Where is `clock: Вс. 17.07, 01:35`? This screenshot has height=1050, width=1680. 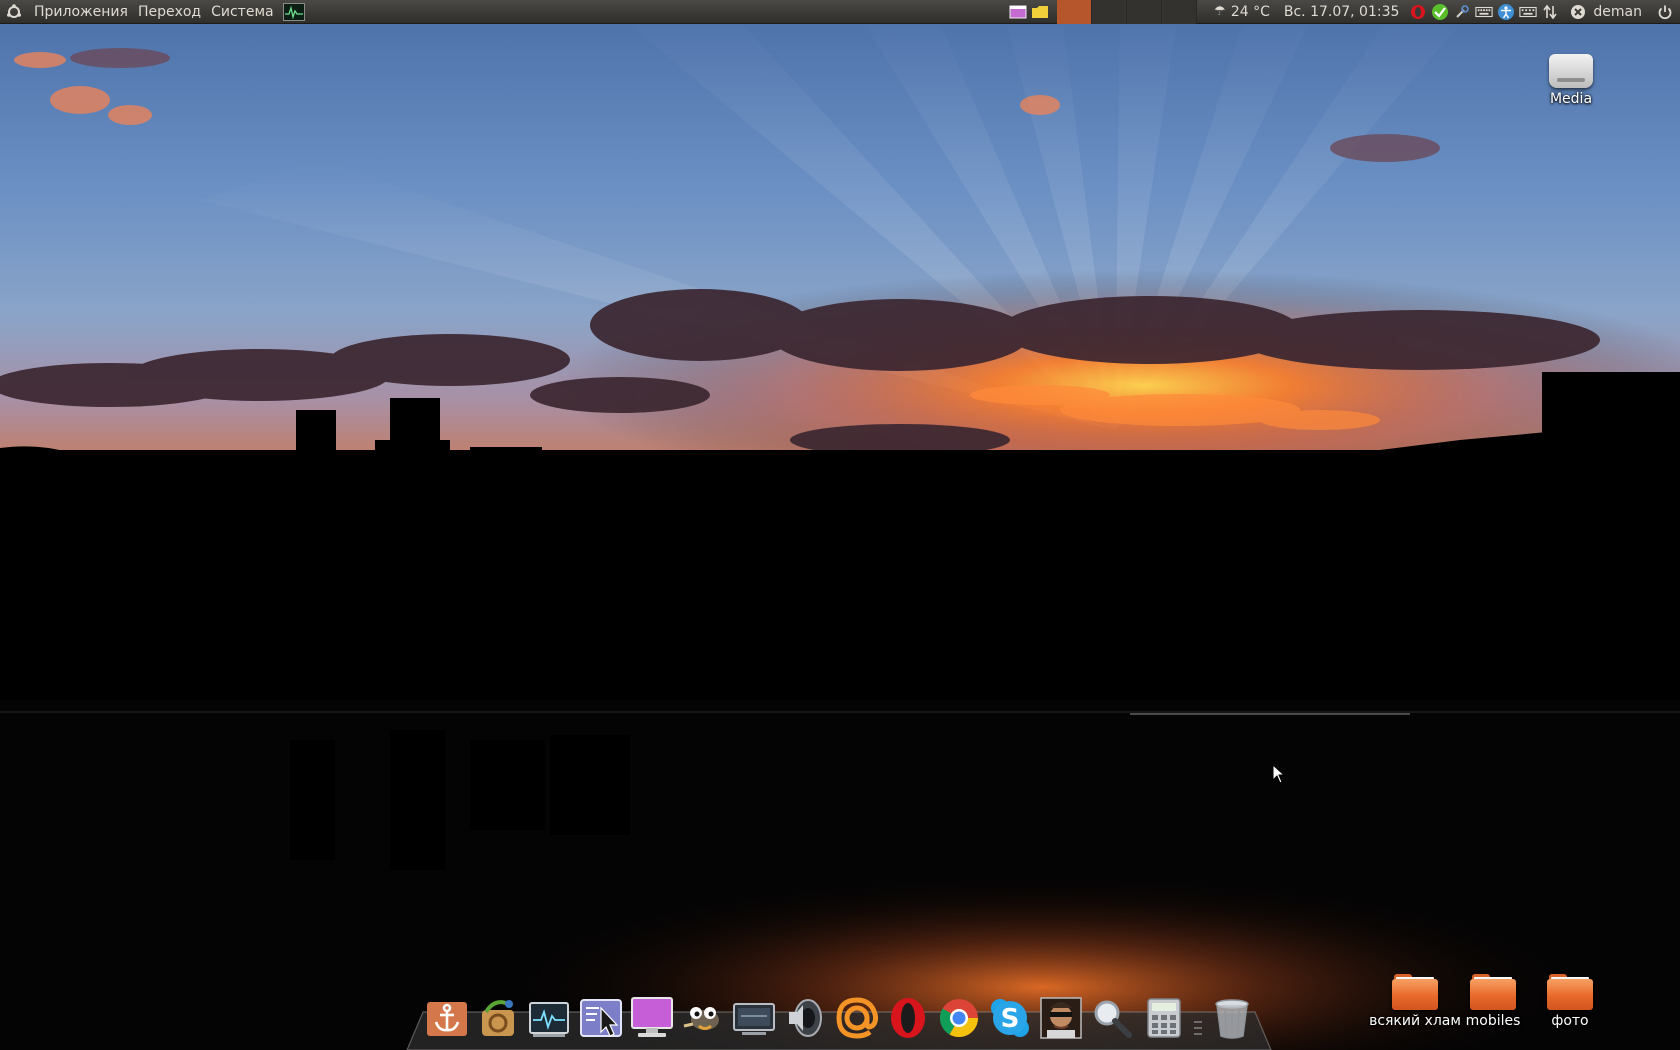 clock: Вс. 17.07, 01:35 is located at coordinates (1342, 12).